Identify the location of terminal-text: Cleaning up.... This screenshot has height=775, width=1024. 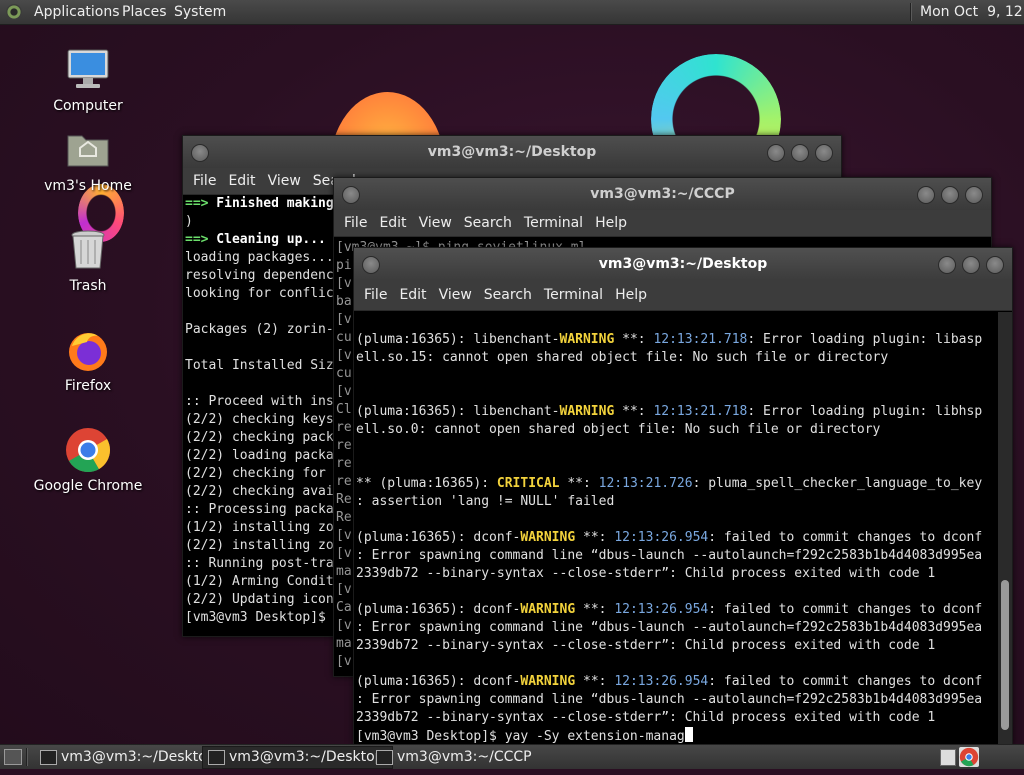
(267, 239).